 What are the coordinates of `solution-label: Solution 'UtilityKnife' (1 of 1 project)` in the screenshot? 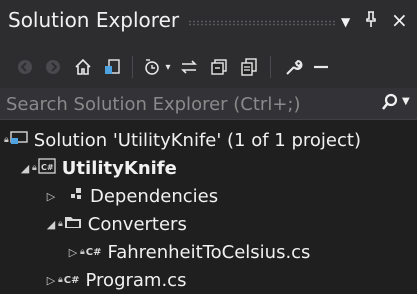 It's located at (197, 140).